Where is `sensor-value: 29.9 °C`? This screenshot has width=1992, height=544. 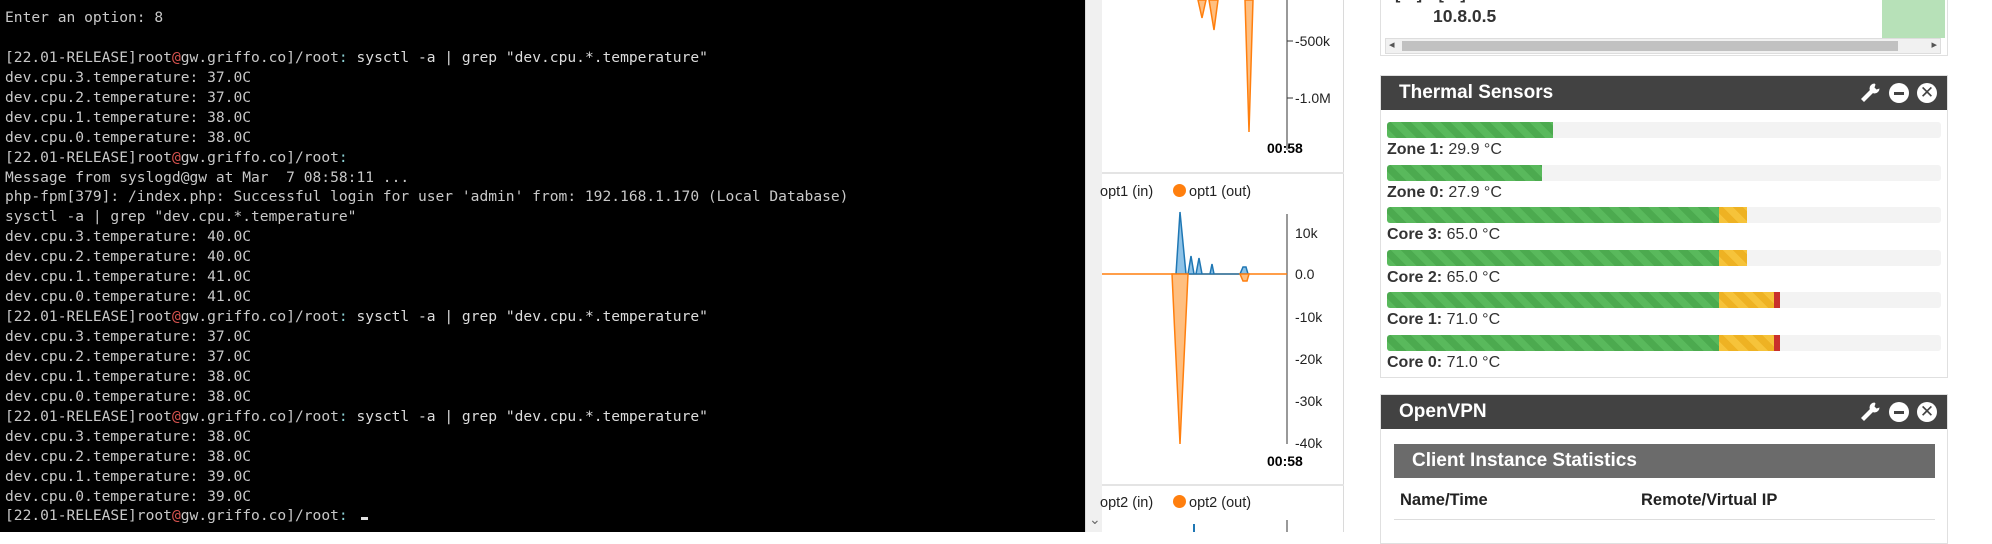
sensor-value: 29.9 °C is located at coordinates (1475, 149).